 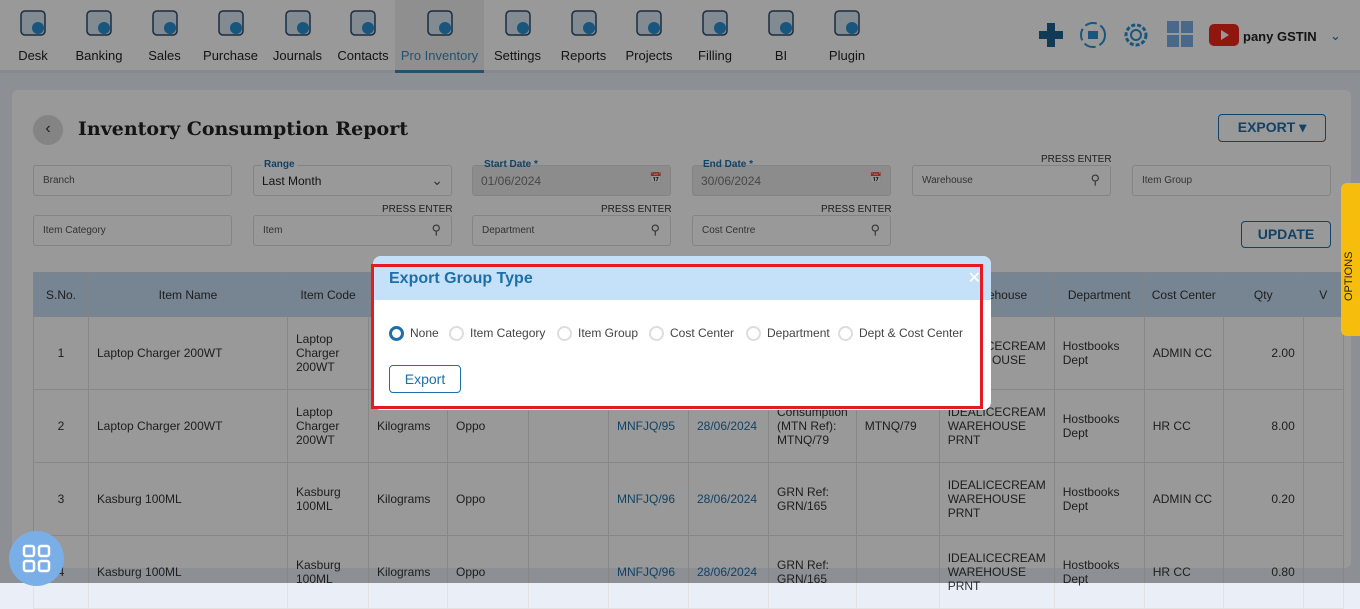 What do you see at coordinates (1349, 276) in the screenshot?
I see `options-label: OPTIONS` at bounding box center [1349, 276].